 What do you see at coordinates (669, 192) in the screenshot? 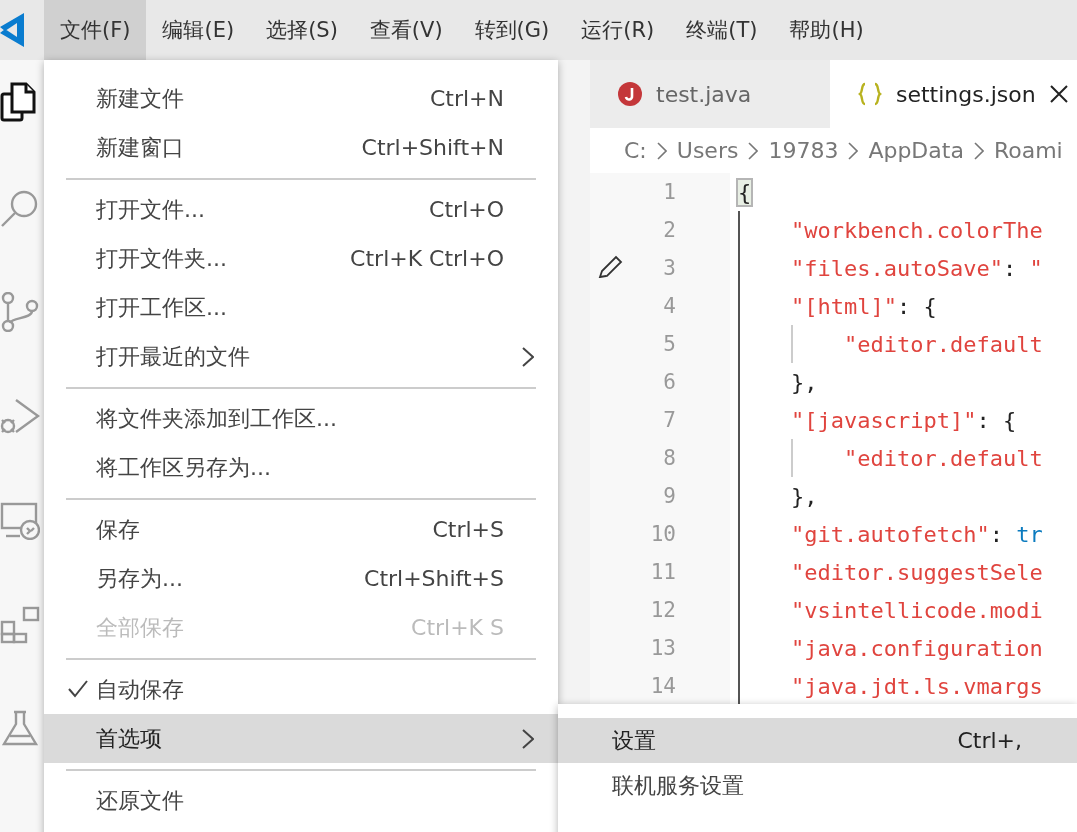
I see `line-number: 1` at bounding box center [669, 192].